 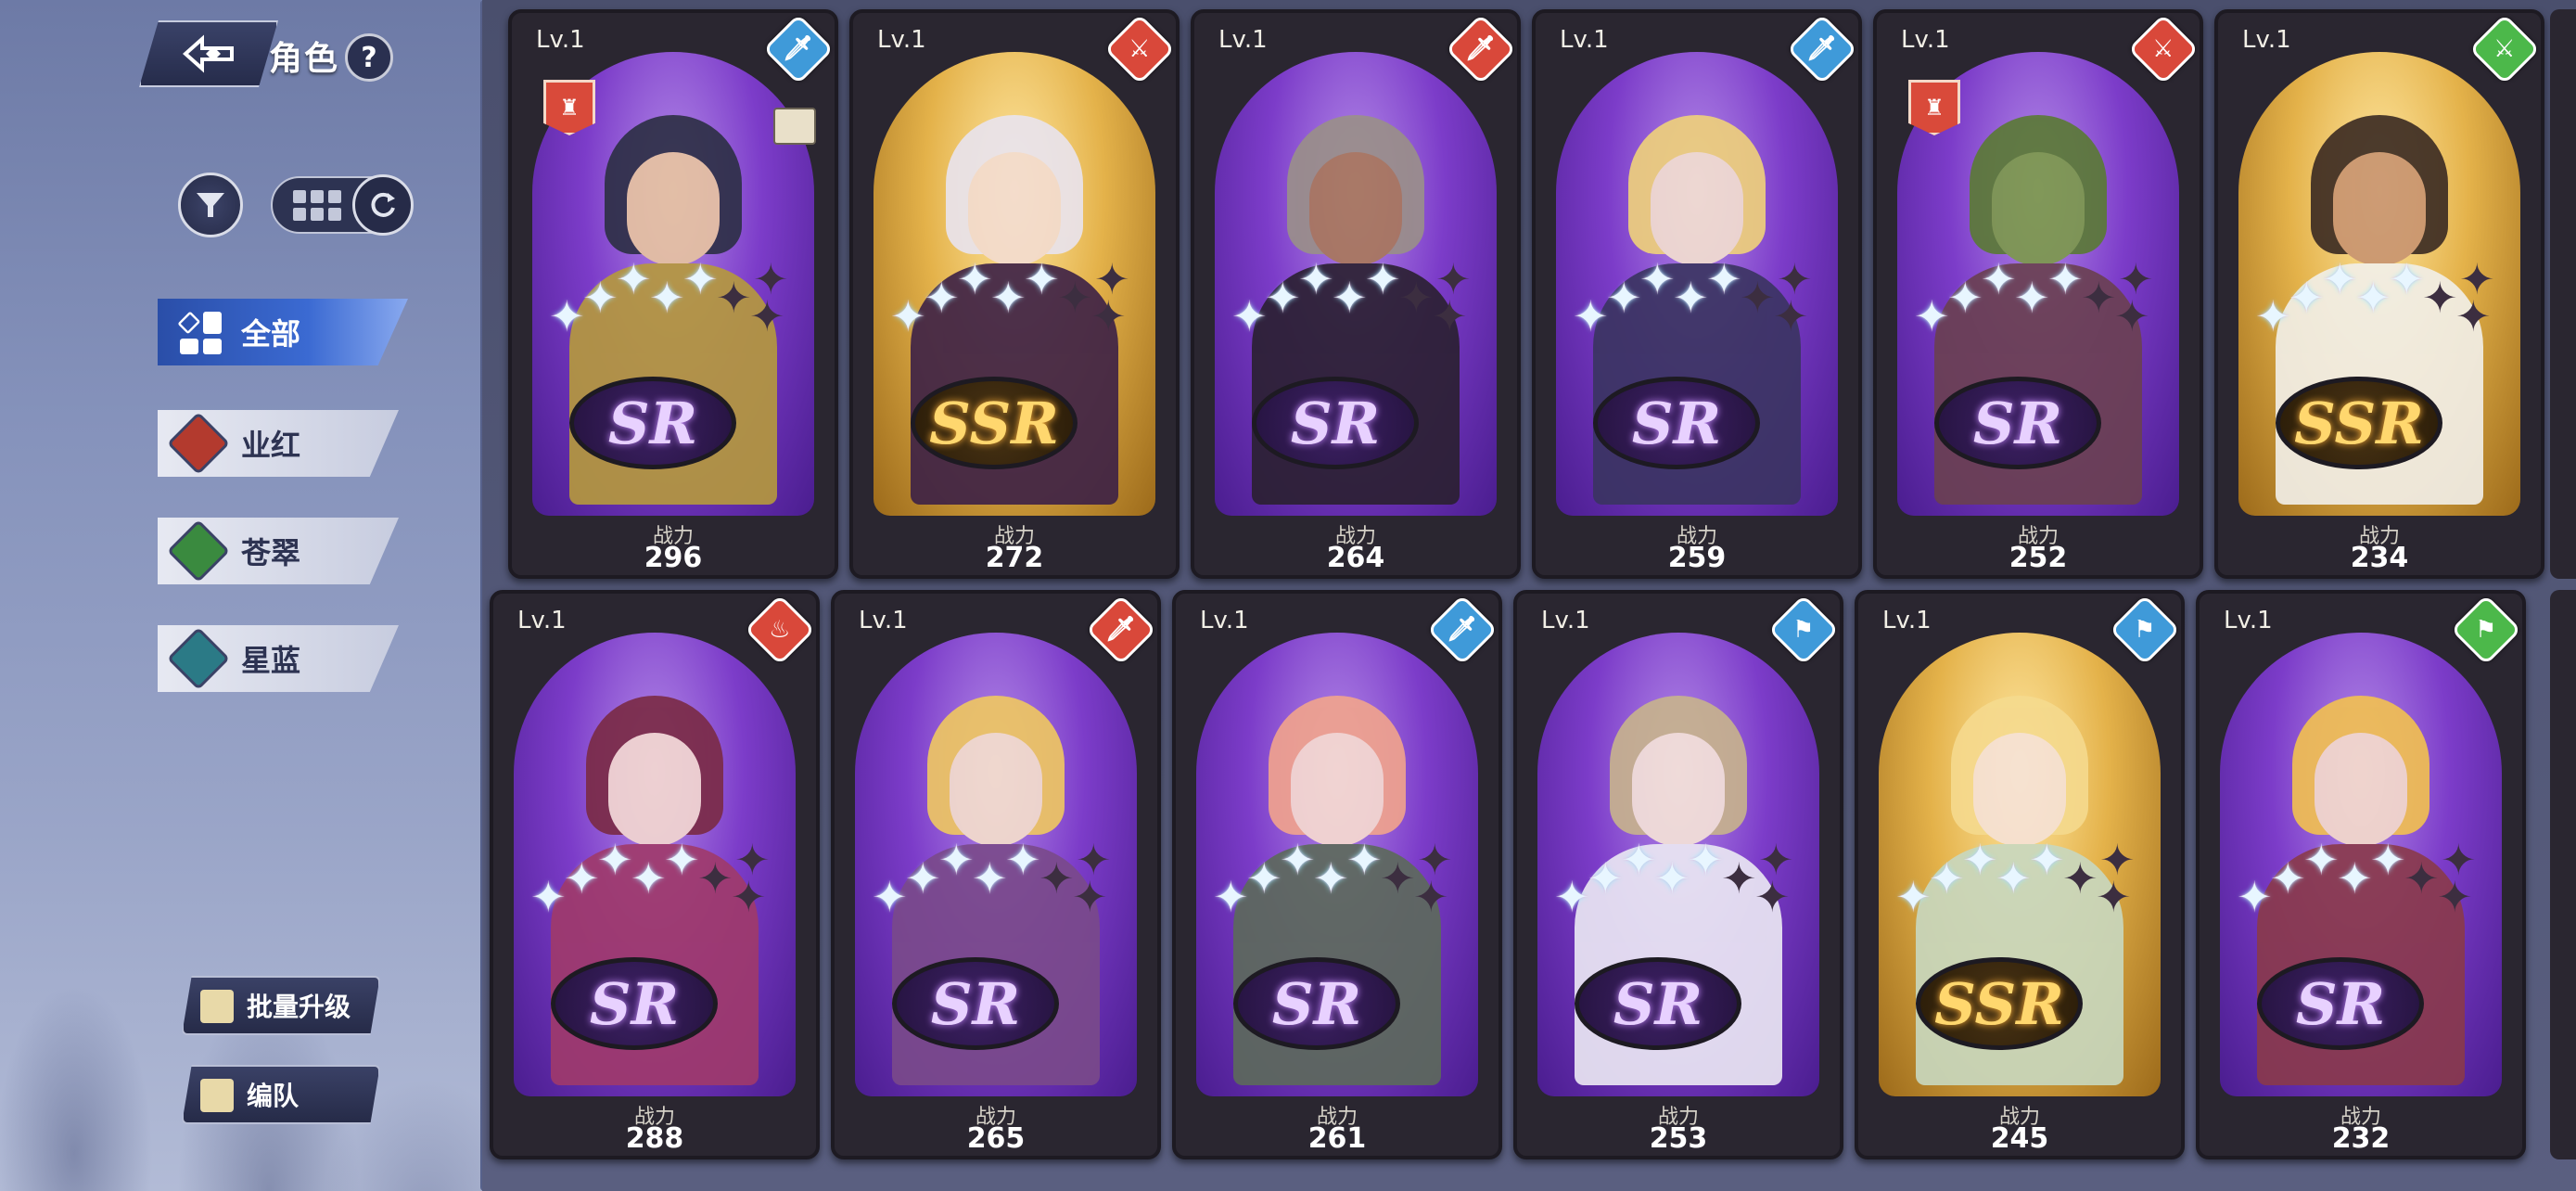 I want to click on power-value: 264, so click(x=1356, y=558).